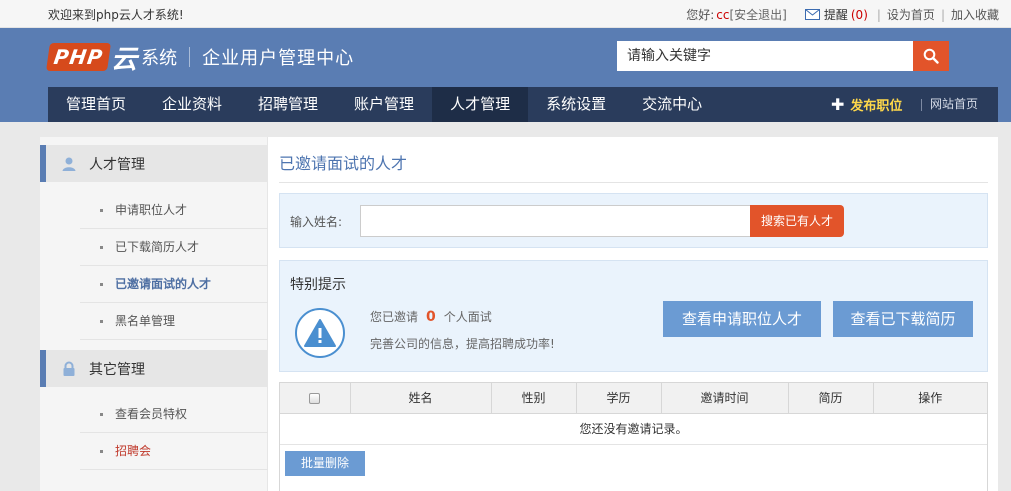 The height and width of the screenshot is (491, 1011). What do you see at coordinates (96, 104) in the screenshot?
I see `nav-item-home: 管理首页` at bounding box center [96, 104].